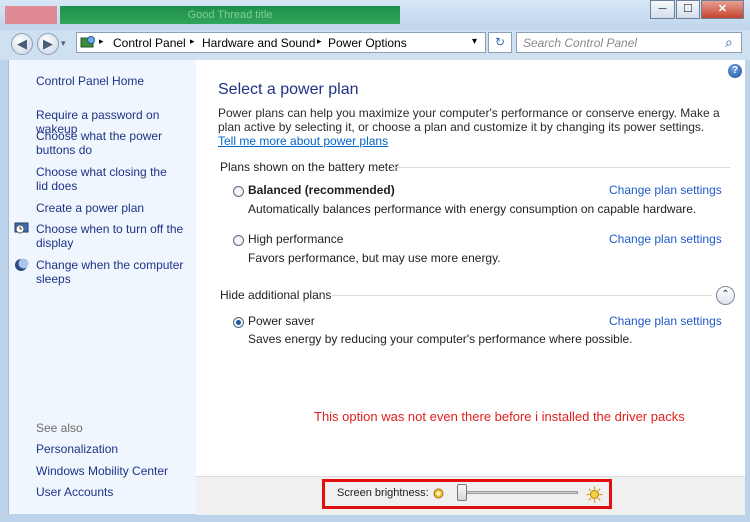 This screenshot has height=522, width=750. I want to click on change-plan-settings-balanced: Change plan settings, so click(665, 190).